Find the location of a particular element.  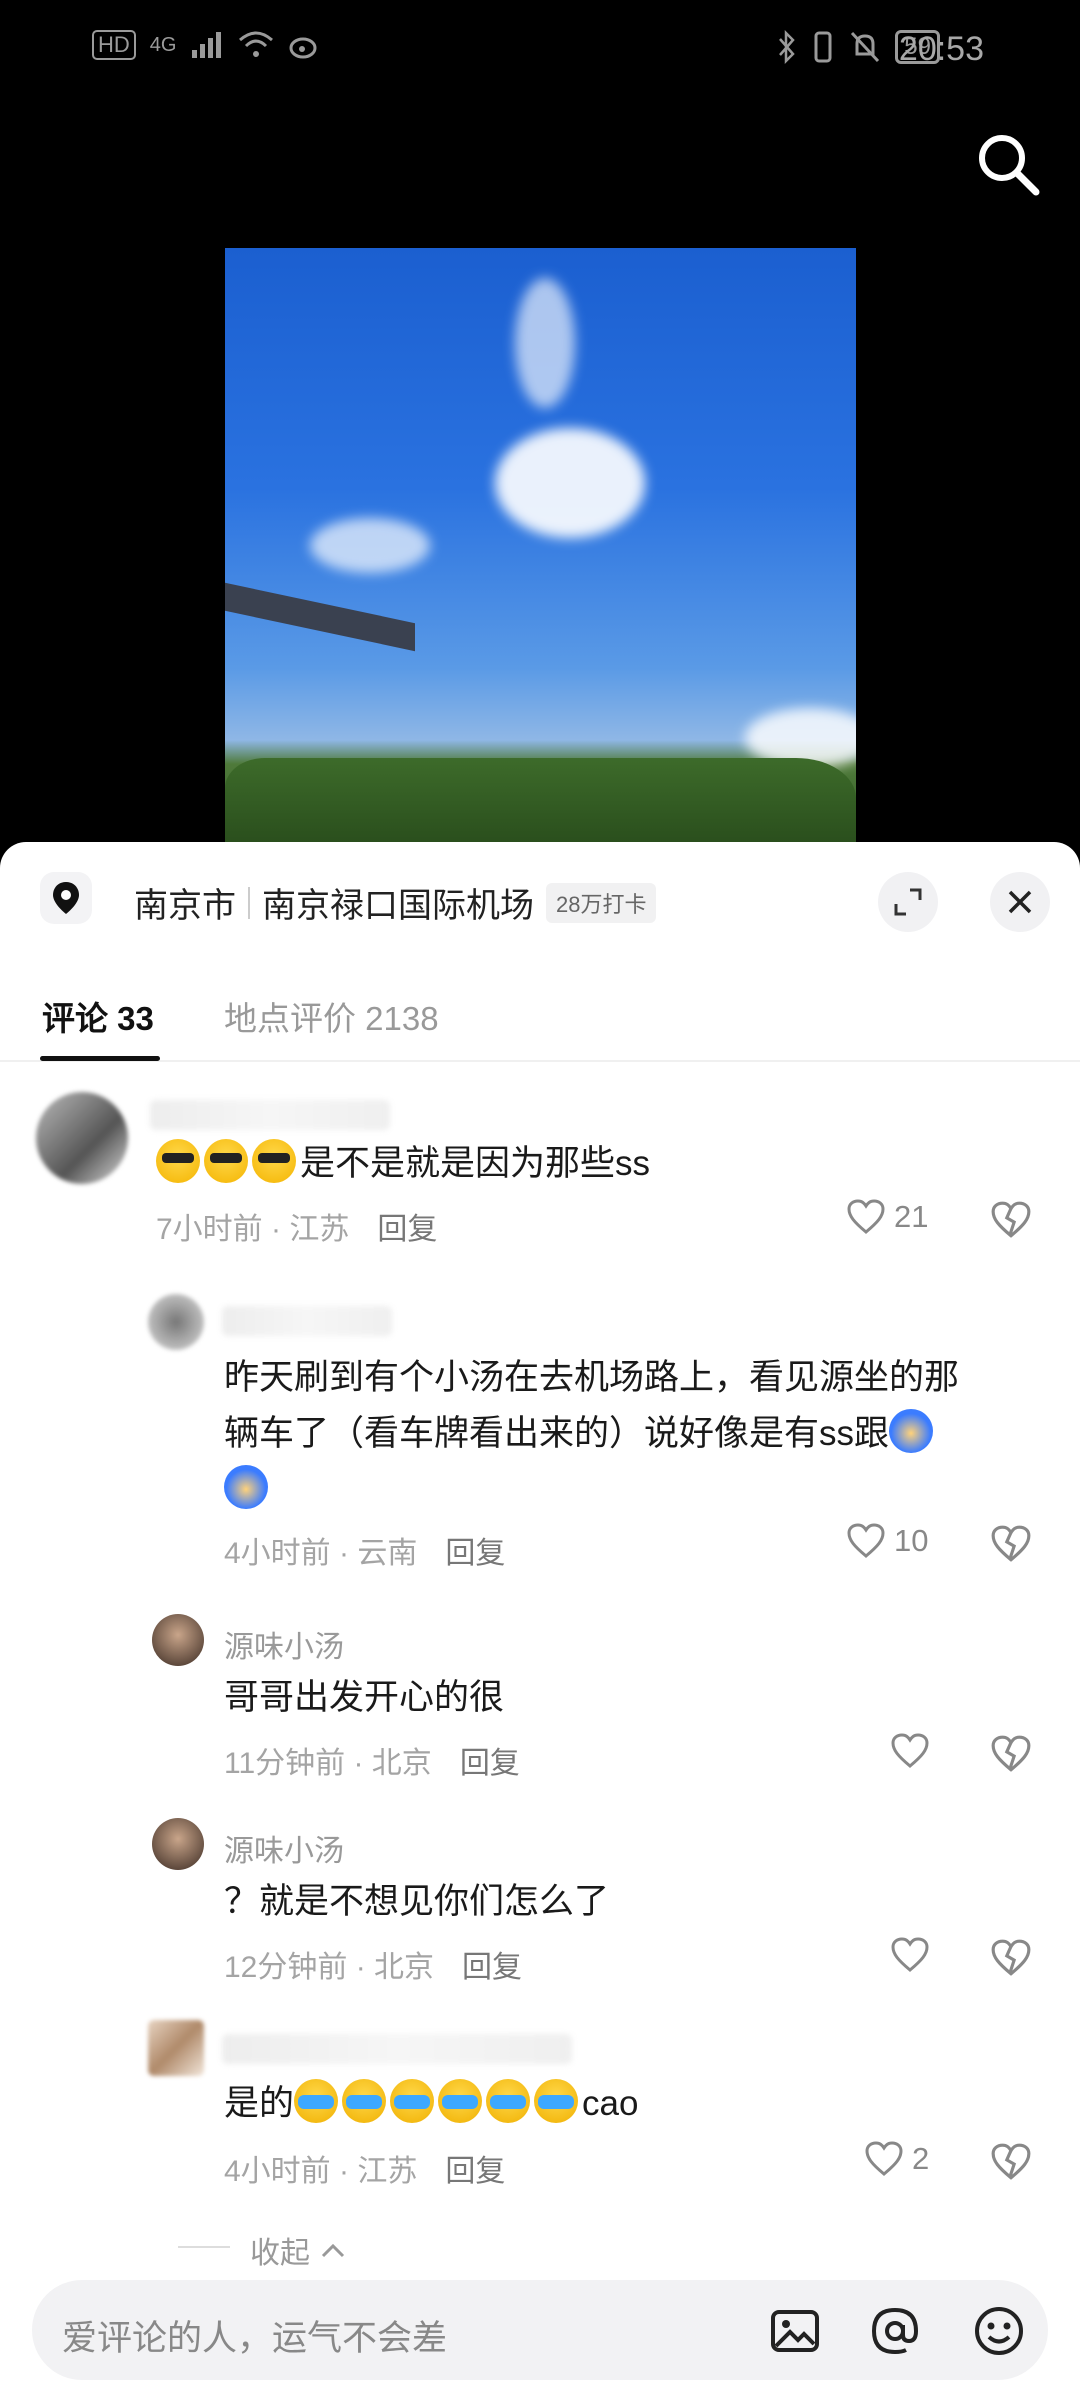

comment-time-location: 4小时前 · 云南 is located at coordinates (321, 1553).